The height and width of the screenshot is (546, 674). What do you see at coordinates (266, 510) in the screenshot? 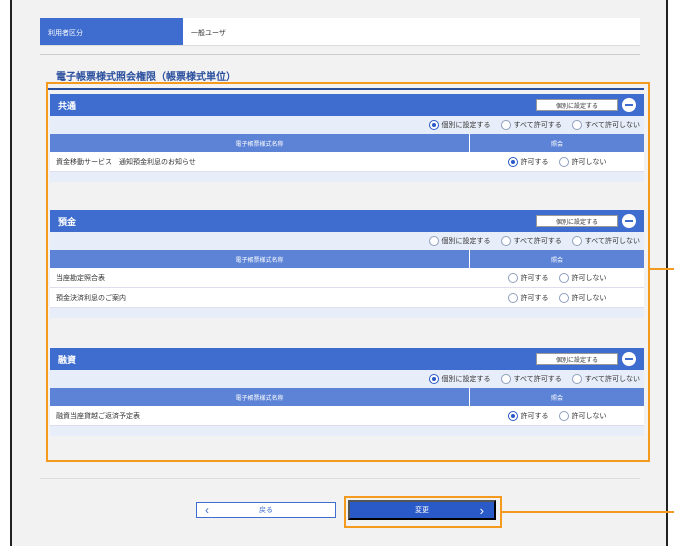
I see `back-button: ‹ 戻る` at bounding box center [266, 510].